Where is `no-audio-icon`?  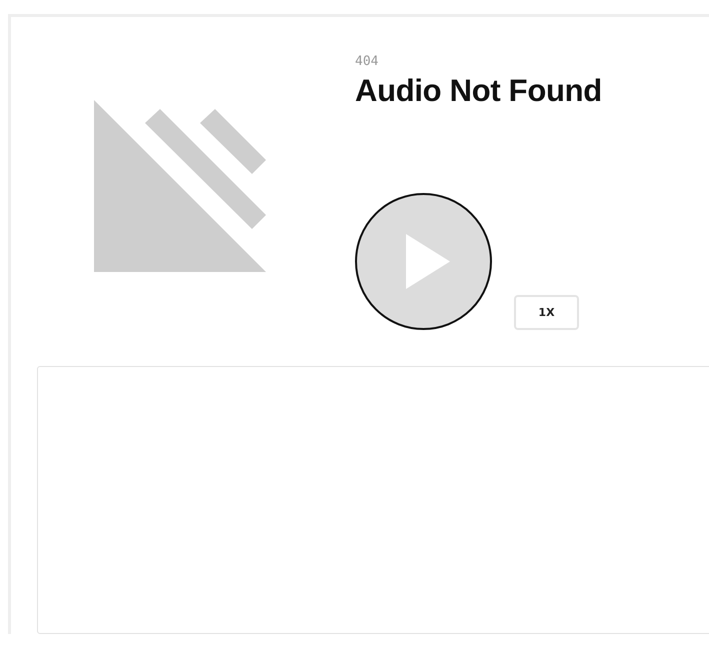
no-audio-icon is located at coordinates (180, 186).